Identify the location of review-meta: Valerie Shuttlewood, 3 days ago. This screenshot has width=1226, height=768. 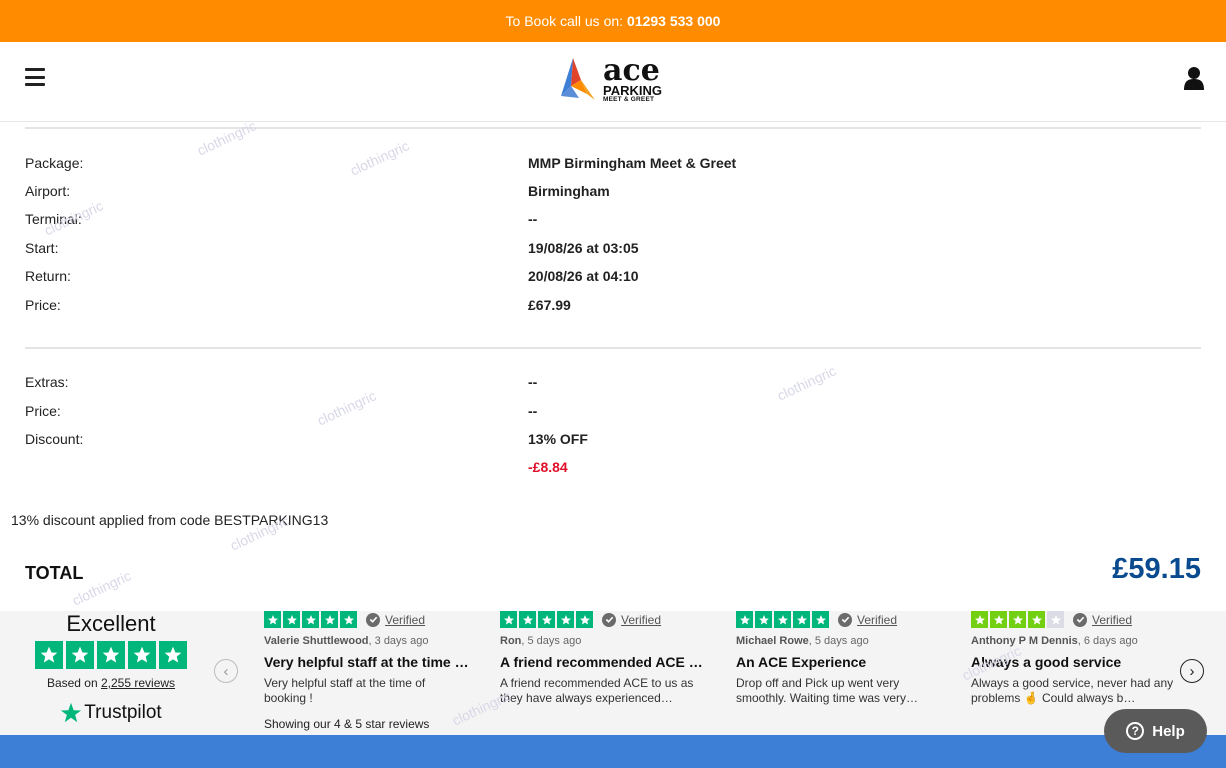
(346, 641).